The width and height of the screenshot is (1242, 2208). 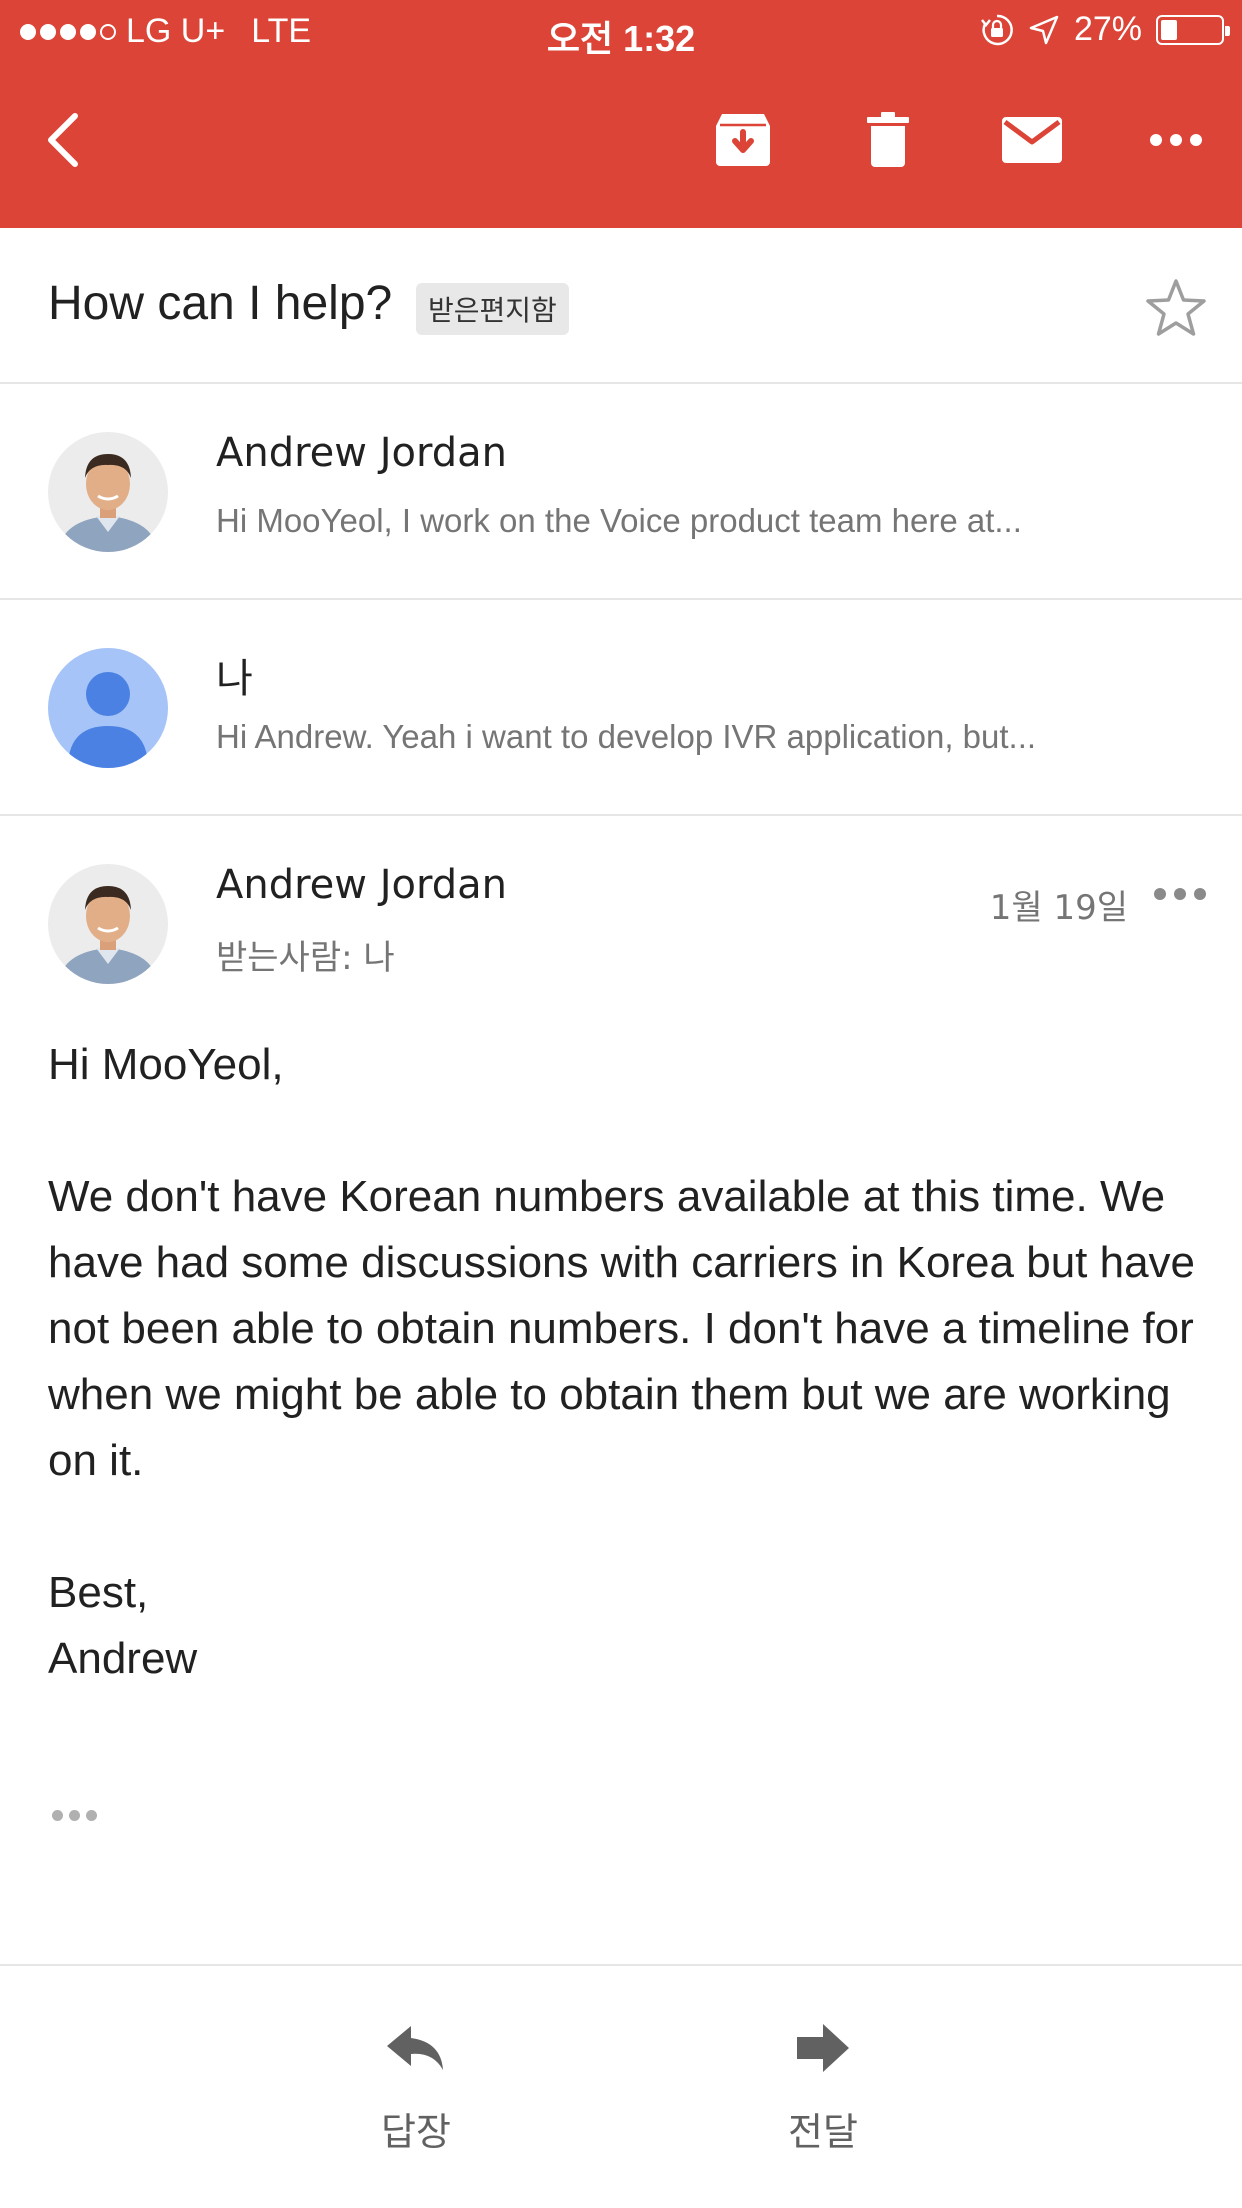 I want to click on battery-level-fill, so click(x=1169, y=29).